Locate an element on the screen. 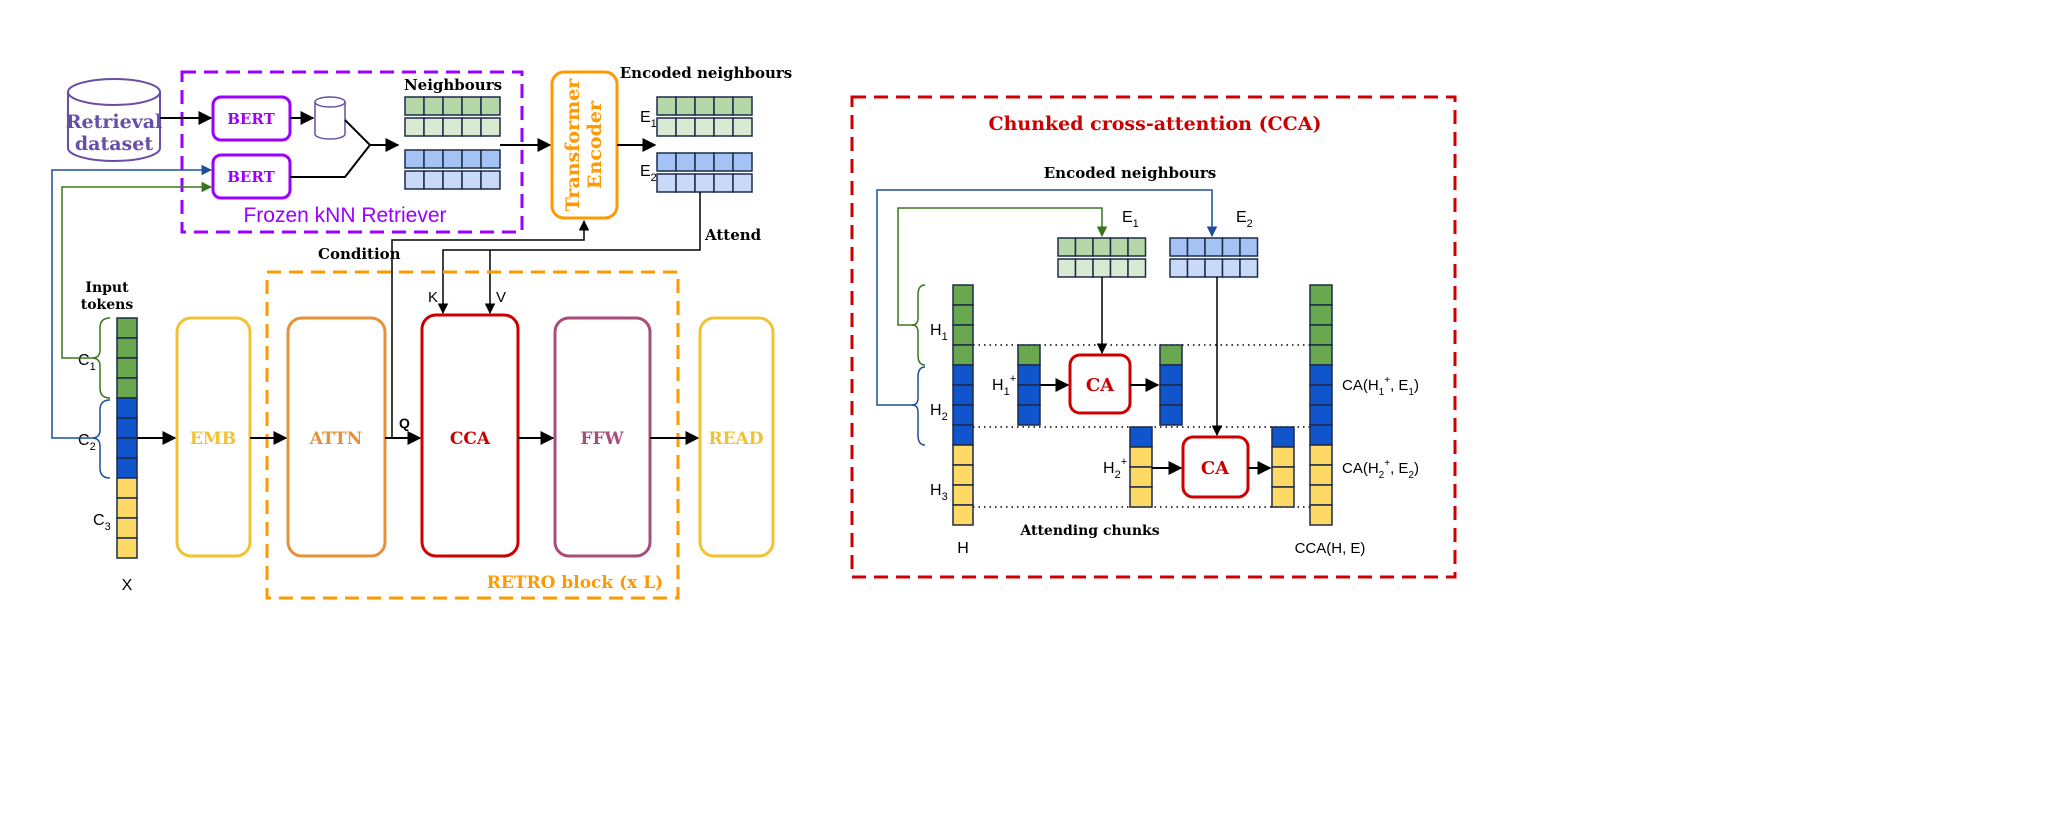 This screenshot has width=2066, height=820. retriever-label: Frozen kNN Retriever is located at coordinates (344, 215).